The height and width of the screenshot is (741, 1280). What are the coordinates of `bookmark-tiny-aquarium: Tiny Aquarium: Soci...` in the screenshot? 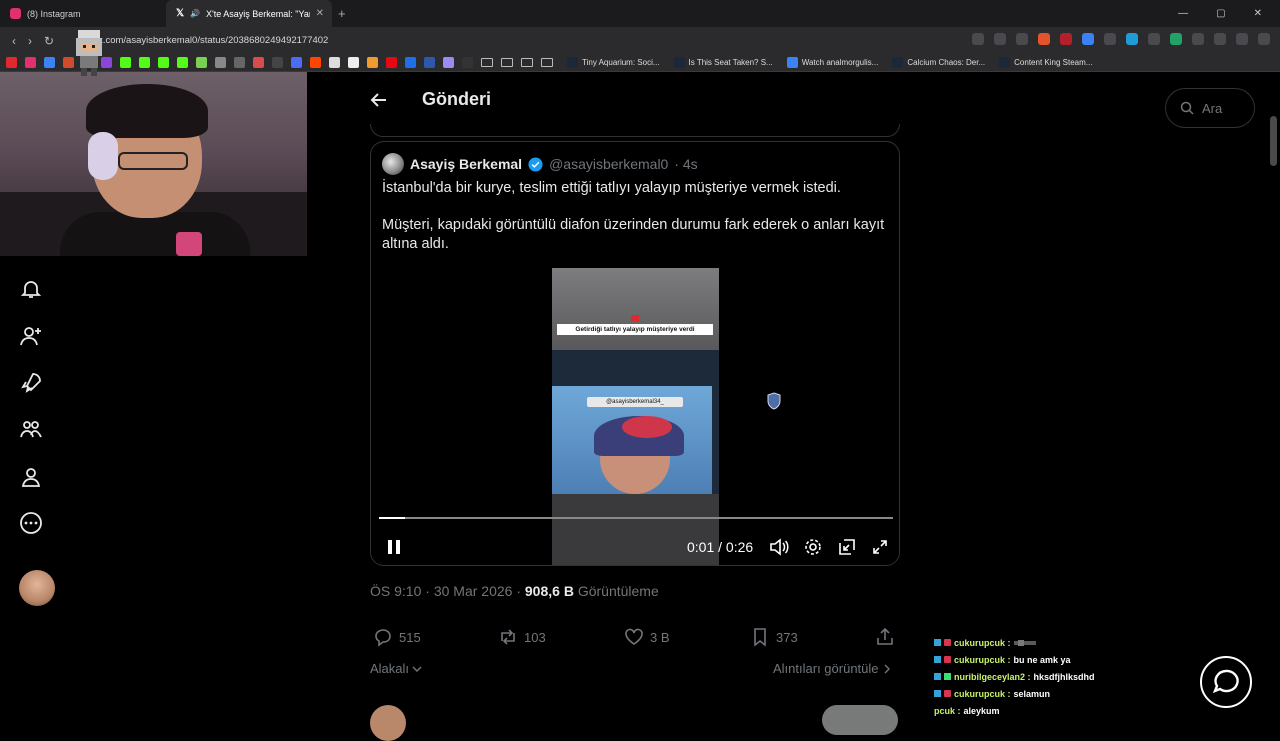 It's located at (613, 62).